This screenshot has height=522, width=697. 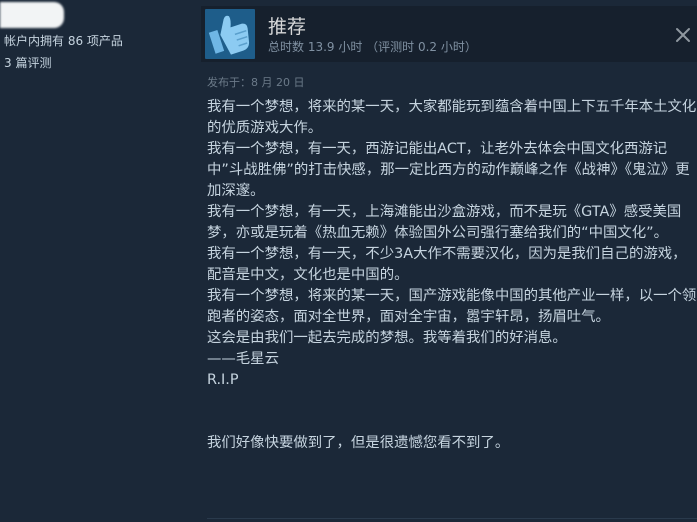 I want to click on vote-header: 推荐 总时数 13.9 小时 （评测时 0.2 小时）, so click(x=449, y=34).